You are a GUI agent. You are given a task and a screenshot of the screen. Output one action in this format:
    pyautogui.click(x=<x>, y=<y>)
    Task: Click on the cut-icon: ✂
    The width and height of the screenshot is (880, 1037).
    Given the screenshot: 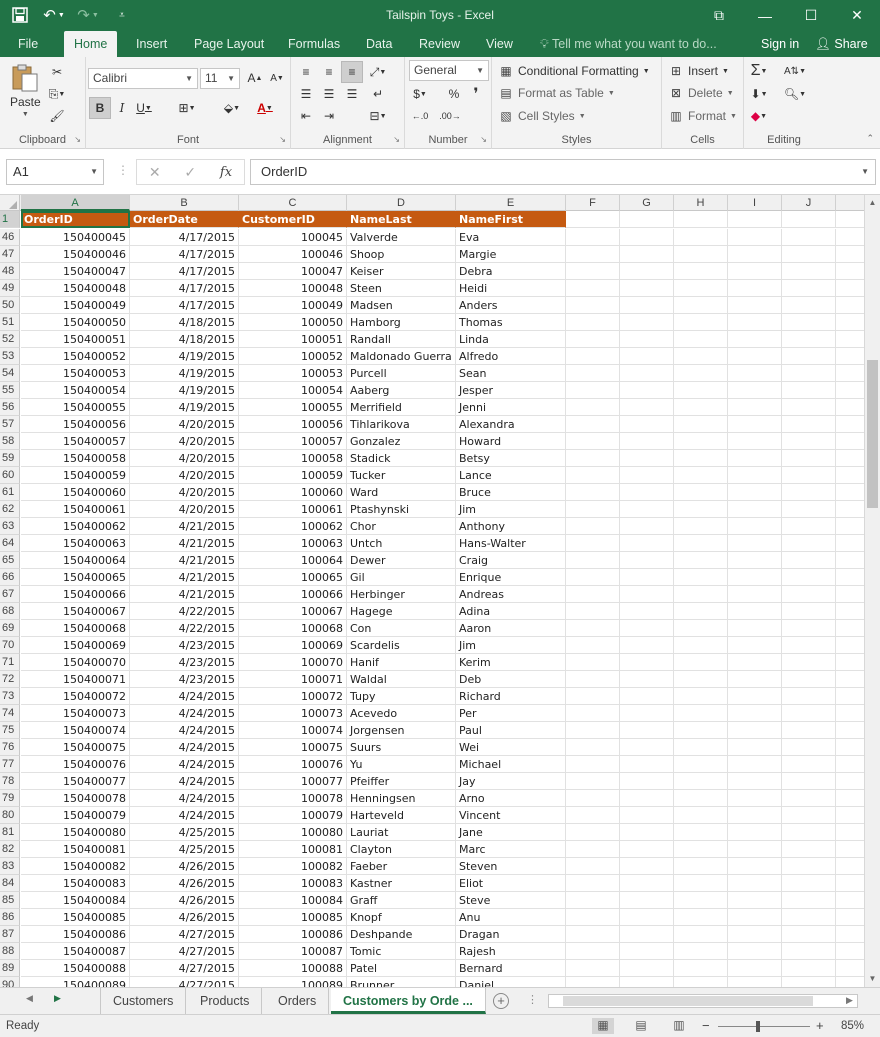 What is the action you would take?
    pyautogui.click(x=57, y=72)
    